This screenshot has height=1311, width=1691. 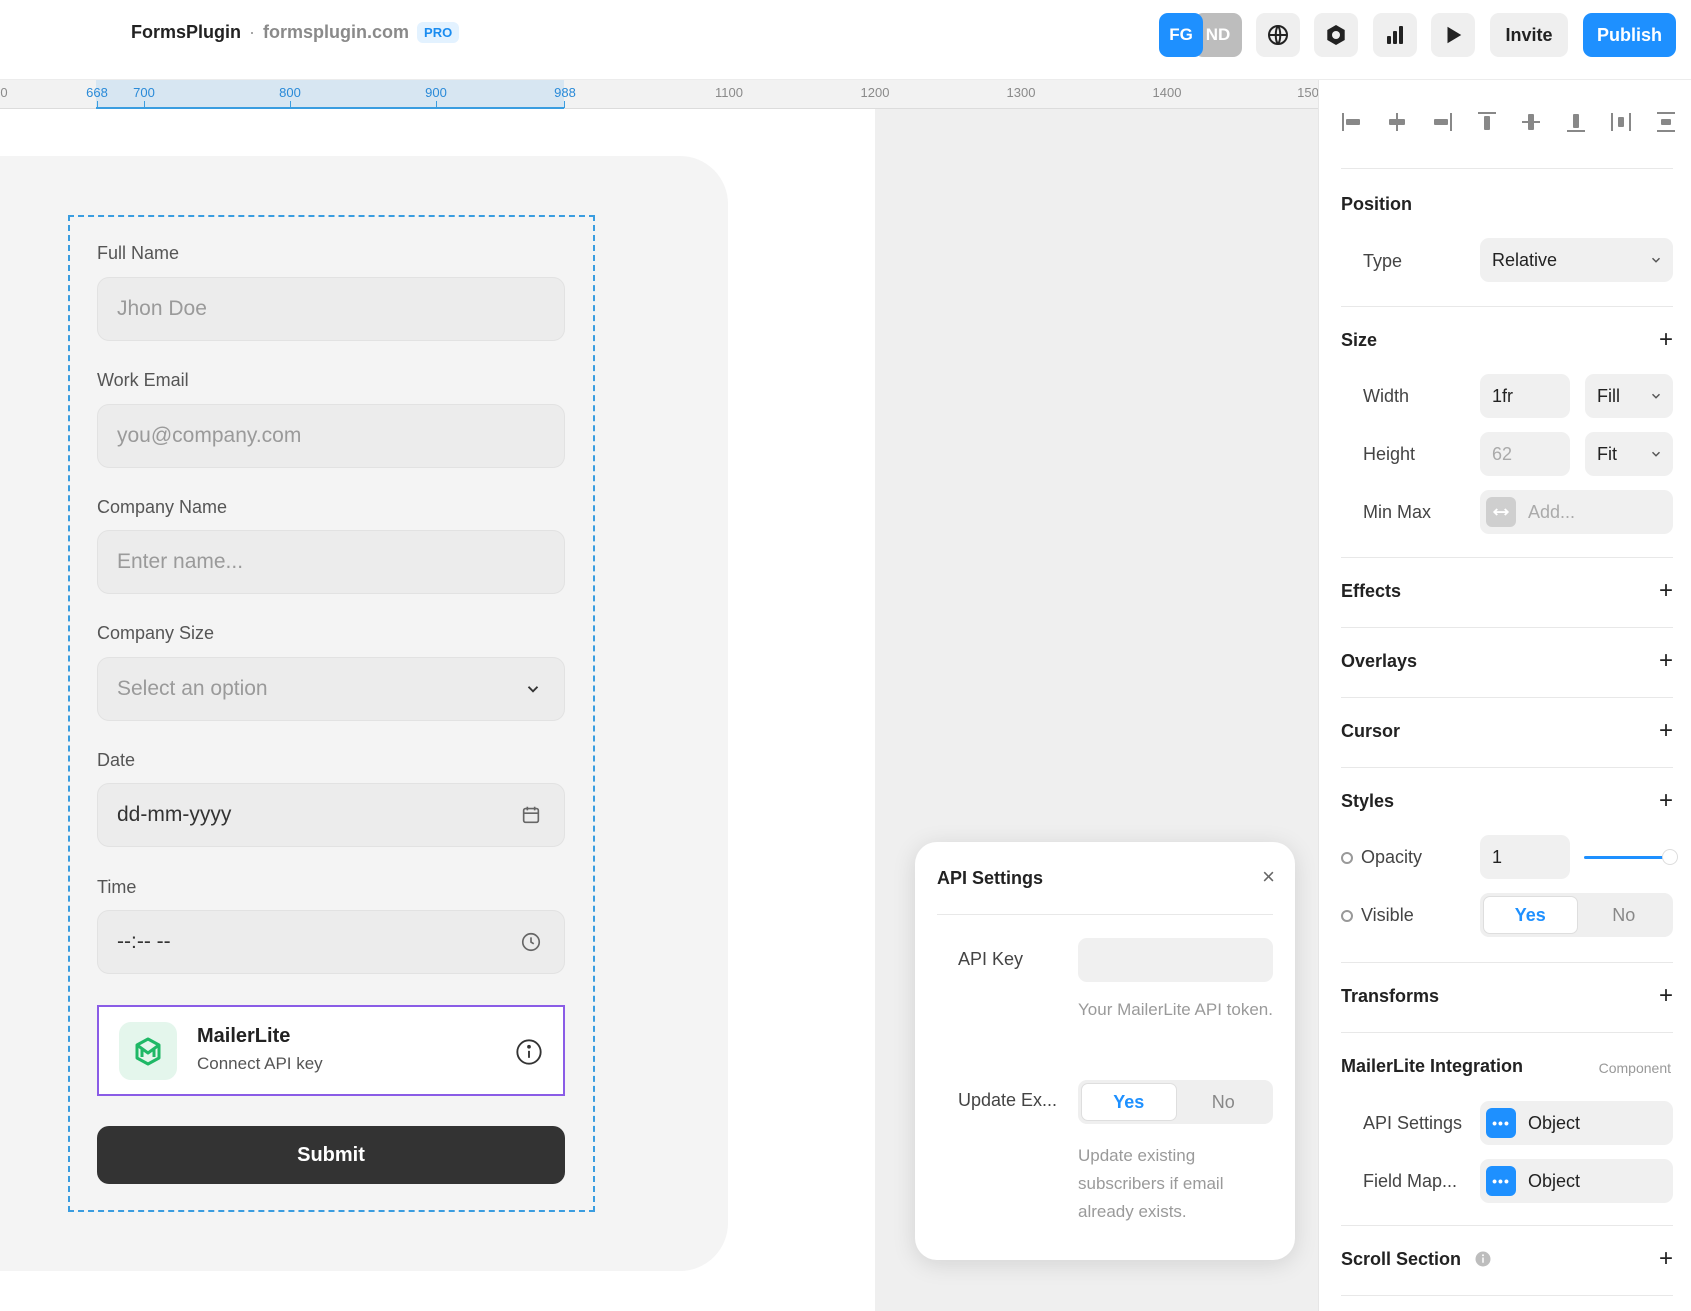 I want to click on add-overlay-icon: +, so click(x=1666, y=661).